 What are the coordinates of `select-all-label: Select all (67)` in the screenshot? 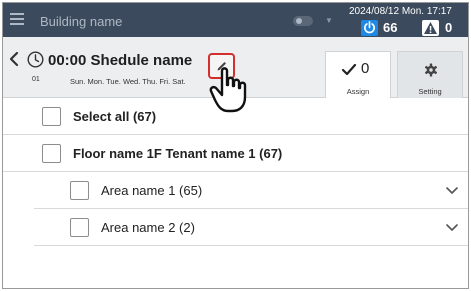 It's located at (115, 116).